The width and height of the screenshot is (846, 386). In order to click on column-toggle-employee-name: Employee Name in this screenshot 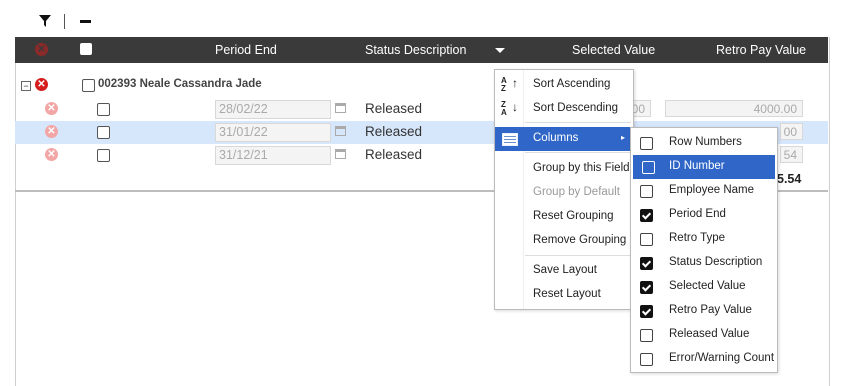, I will do `click(704, 191)`.